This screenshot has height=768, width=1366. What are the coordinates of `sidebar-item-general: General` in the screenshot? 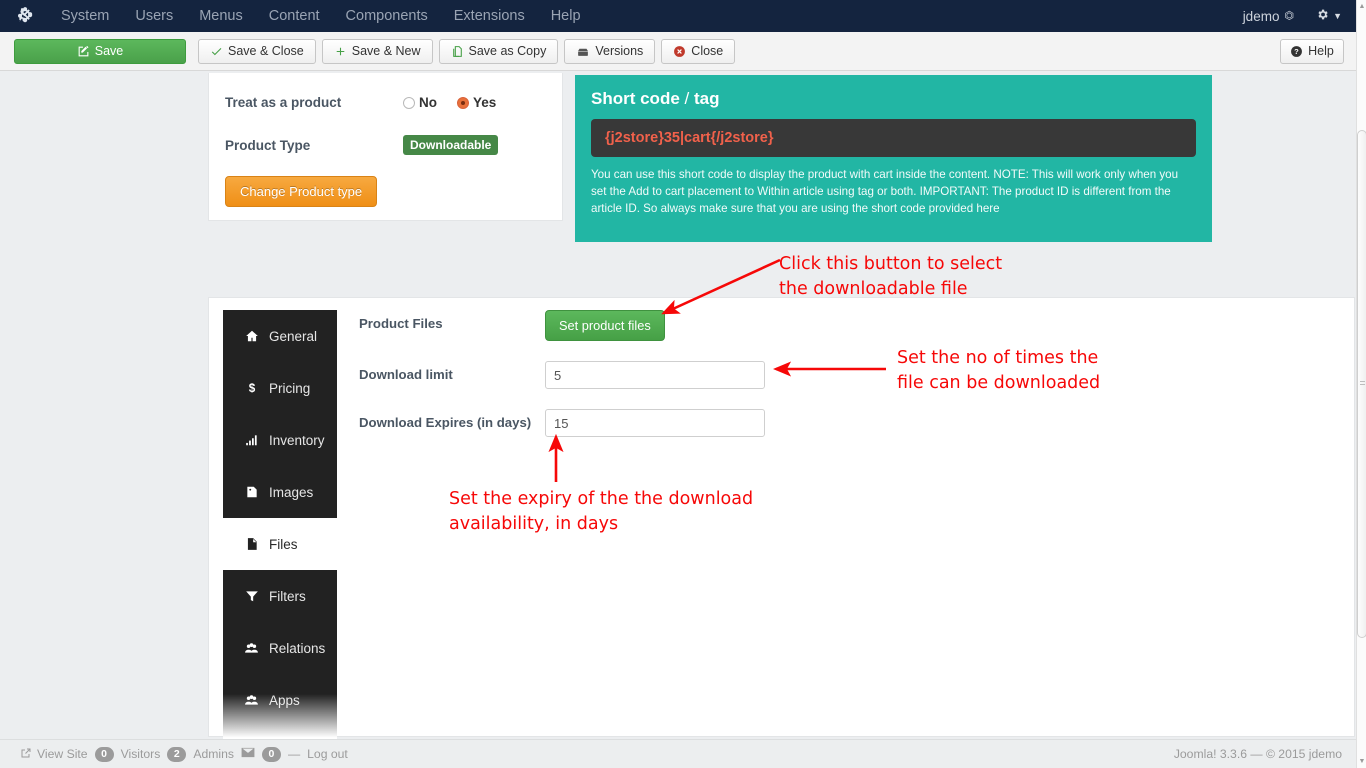 It's located at (280, 336).